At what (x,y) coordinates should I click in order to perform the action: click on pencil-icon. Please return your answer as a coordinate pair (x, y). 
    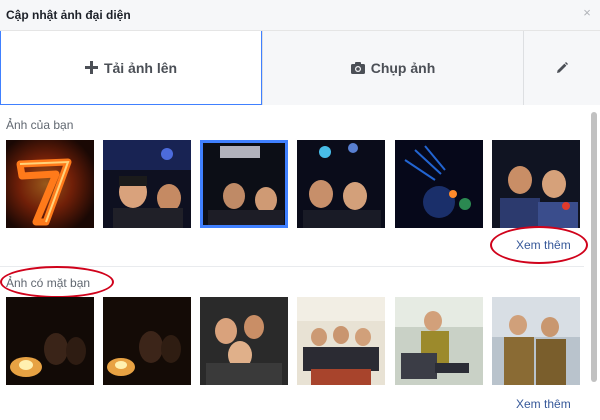
    Looking at the image, I should click on (562, 68).